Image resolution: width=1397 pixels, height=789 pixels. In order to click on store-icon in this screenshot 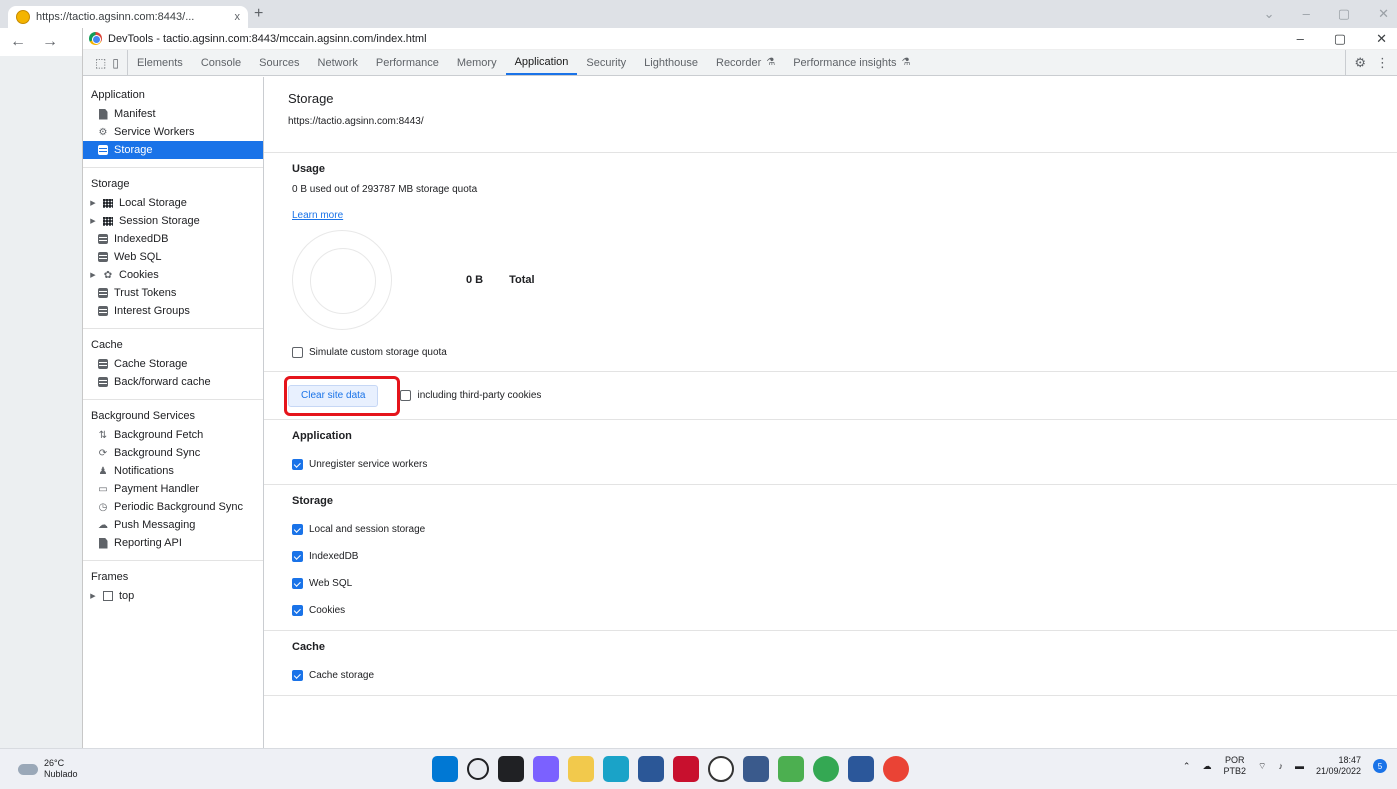, I will do `click(651, 769)`.